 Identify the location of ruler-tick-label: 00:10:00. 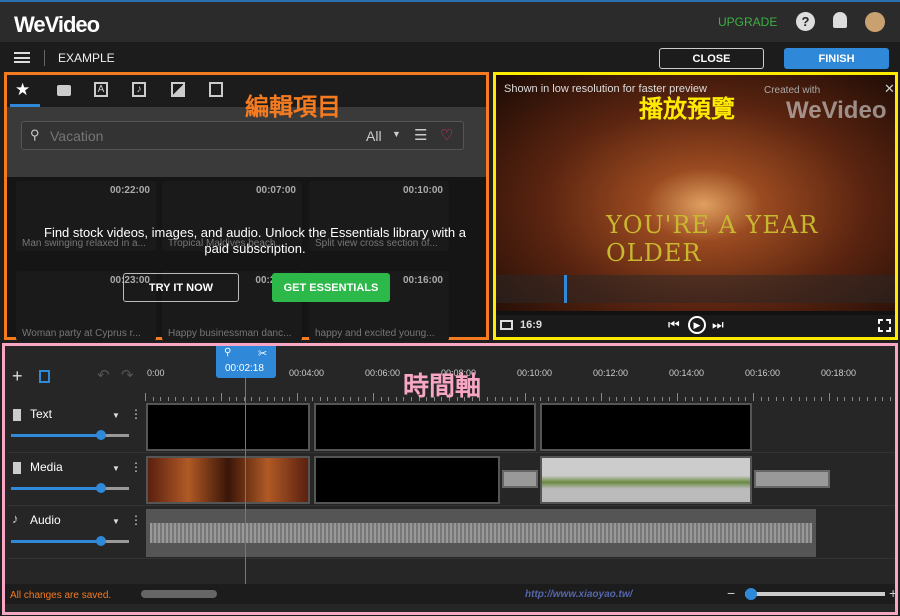
(535, 373).